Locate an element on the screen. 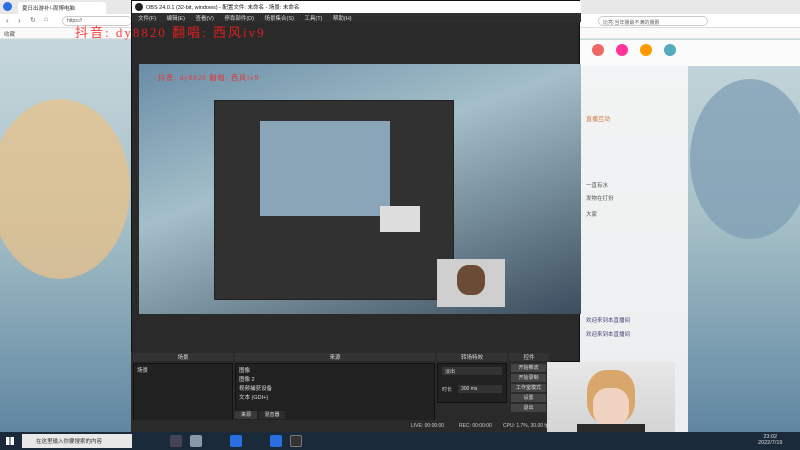 The image size is (800, 450). back-icon: ‹ is located at coordinates (7, 20).